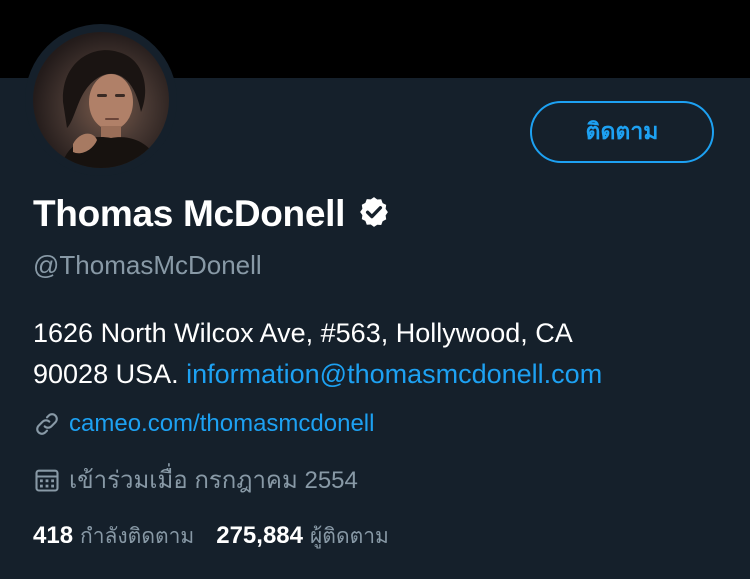  Describe the element at coordinates (211, 536) in the screenshot. I see `profile-stats: 418 กำลังติดตาม 275,884 ผู้ติดตาม` at that location.